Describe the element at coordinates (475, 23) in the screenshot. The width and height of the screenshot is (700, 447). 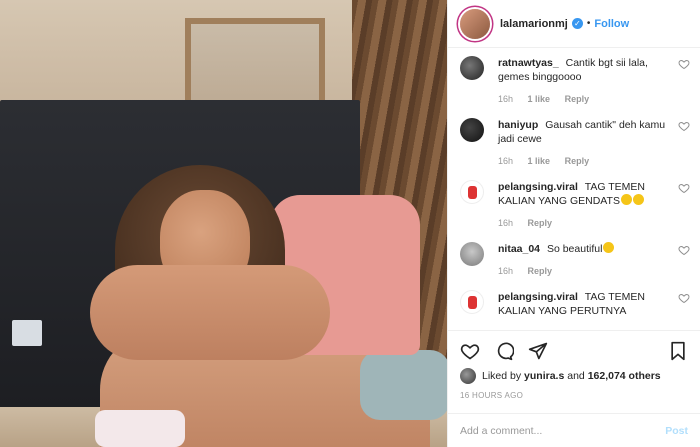
I see `author-avatar` at that location.